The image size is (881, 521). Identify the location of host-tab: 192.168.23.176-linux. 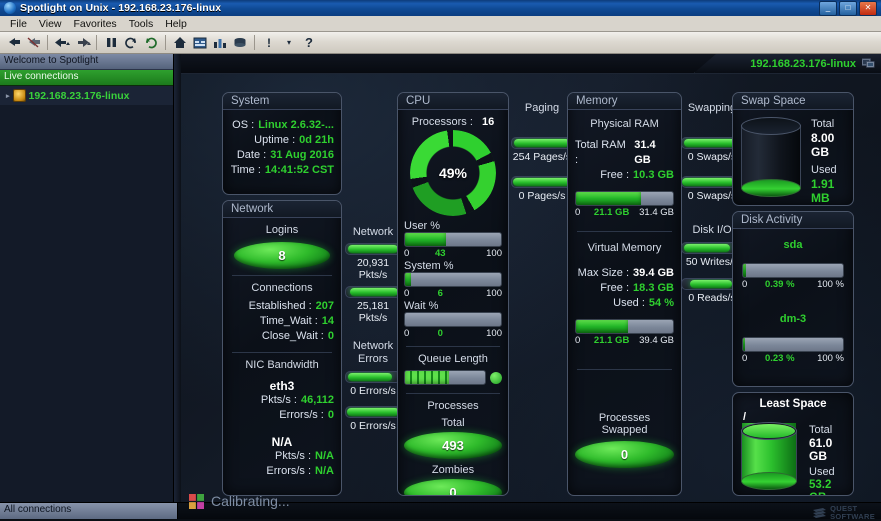
(787, 63).